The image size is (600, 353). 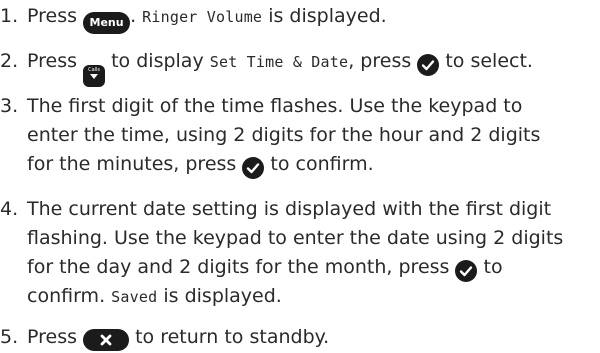 I want to click on text: confirm., so click(x=66, y=296).